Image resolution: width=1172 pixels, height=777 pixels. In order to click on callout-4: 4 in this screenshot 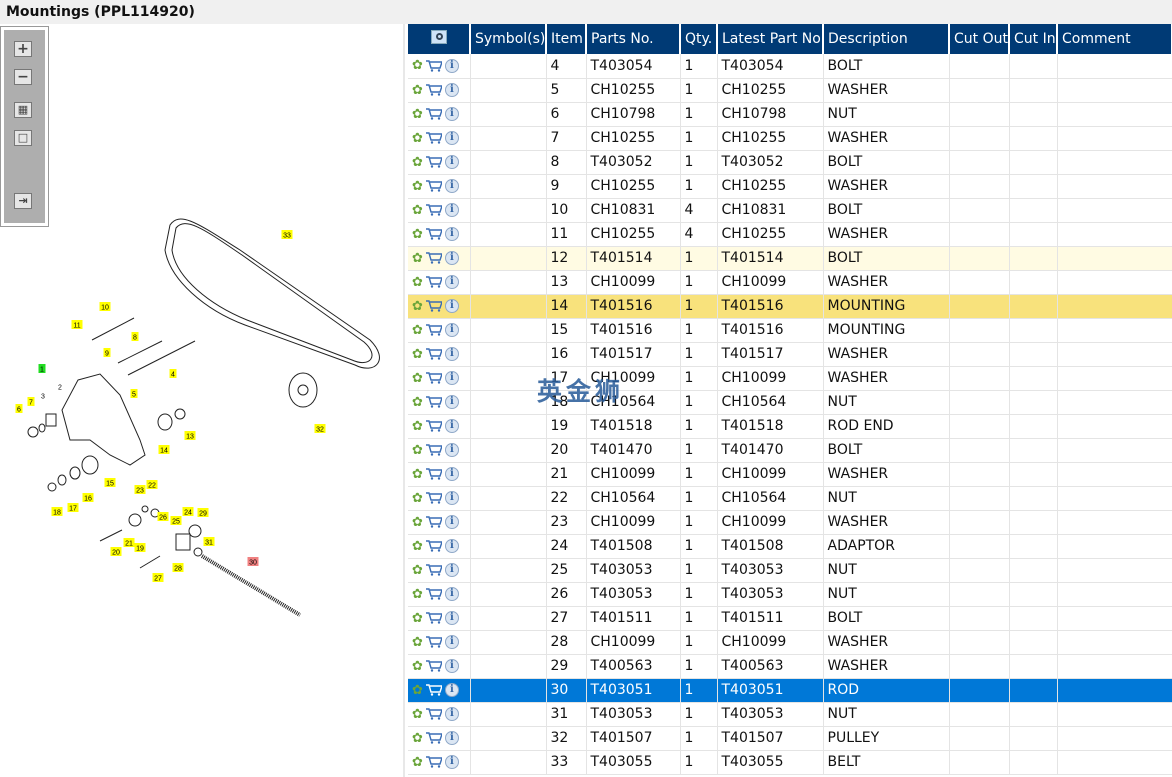, I will do `click(173, 374)`.